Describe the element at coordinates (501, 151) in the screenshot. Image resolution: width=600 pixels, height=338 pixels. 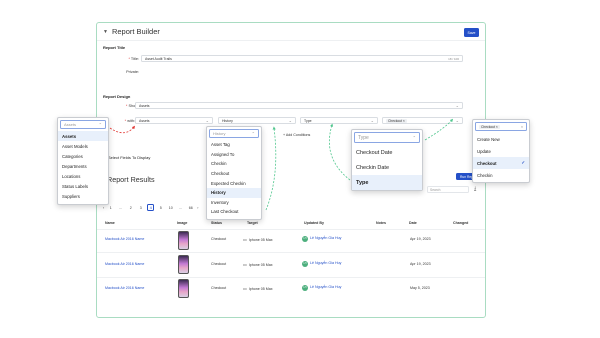
I see `dropdown-option: Update` at that location.